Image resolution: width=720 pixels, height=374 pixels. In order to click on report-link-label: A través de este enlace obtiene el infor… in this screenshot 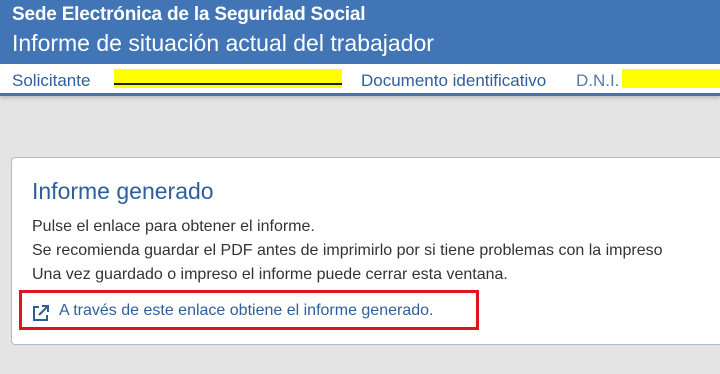, I will do `click(246, 311)`.